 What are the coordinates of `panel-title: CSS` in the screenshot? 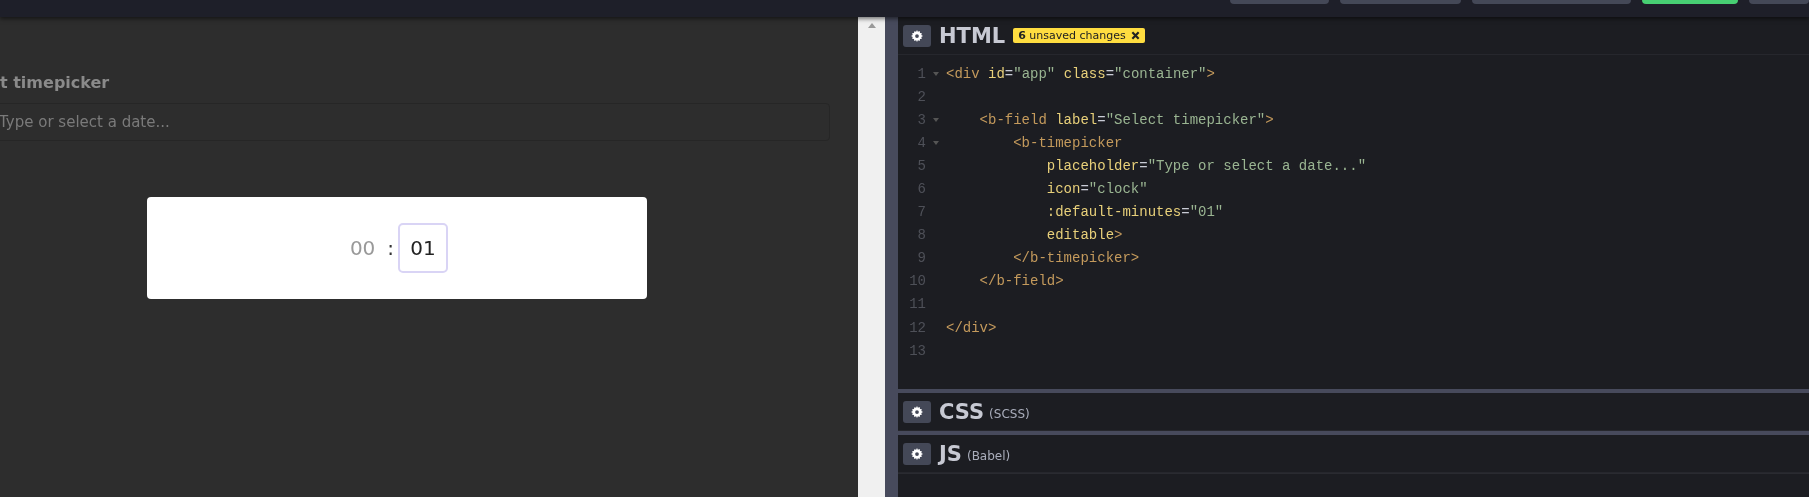 It's located at (962, 411).